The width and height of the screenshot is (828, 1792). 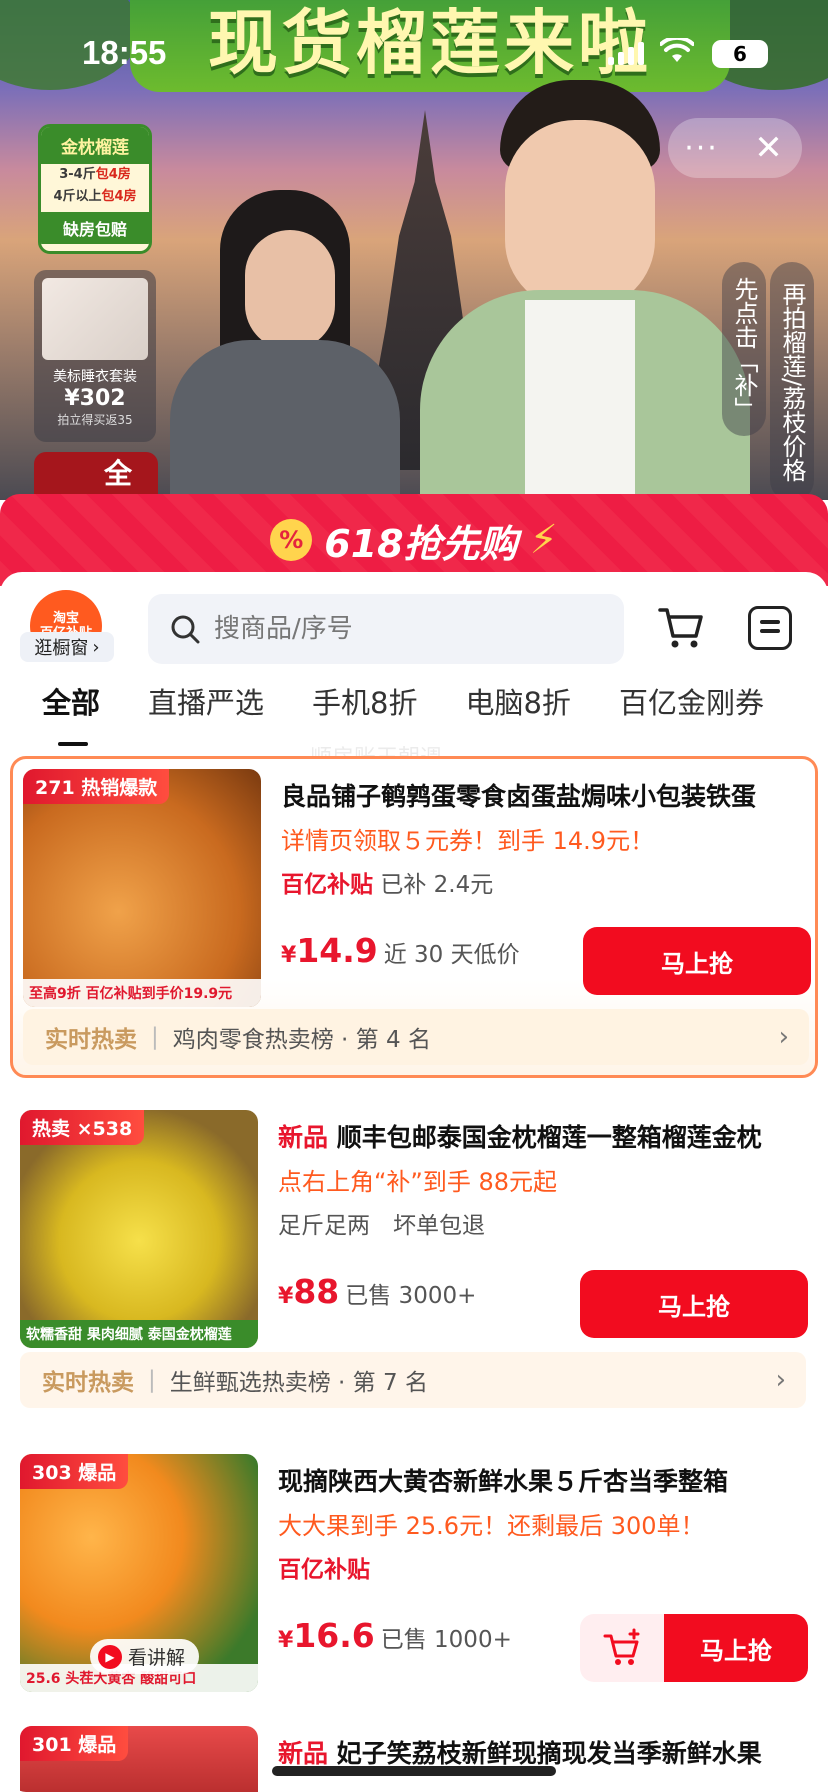 What do you see at coordinates (413, 1380) in the screenshot?
I see `hot-rank-bar: 实时热卖 | 生鲜甄选热卖榜 · 第 7 名 ›` at bounding box center [413, 1380].